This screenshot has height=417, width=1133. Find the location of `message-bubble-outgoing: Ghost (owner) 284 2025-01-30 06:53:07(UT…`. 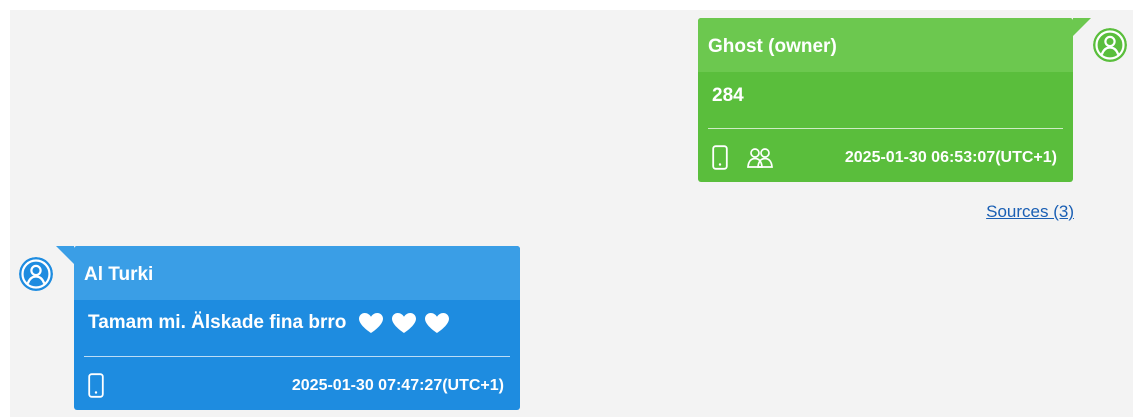

message-bubble-outgoing: Ghost (owner) 284 2025-01-30 06:53:07(UT… is located at coordinates (894, 100).